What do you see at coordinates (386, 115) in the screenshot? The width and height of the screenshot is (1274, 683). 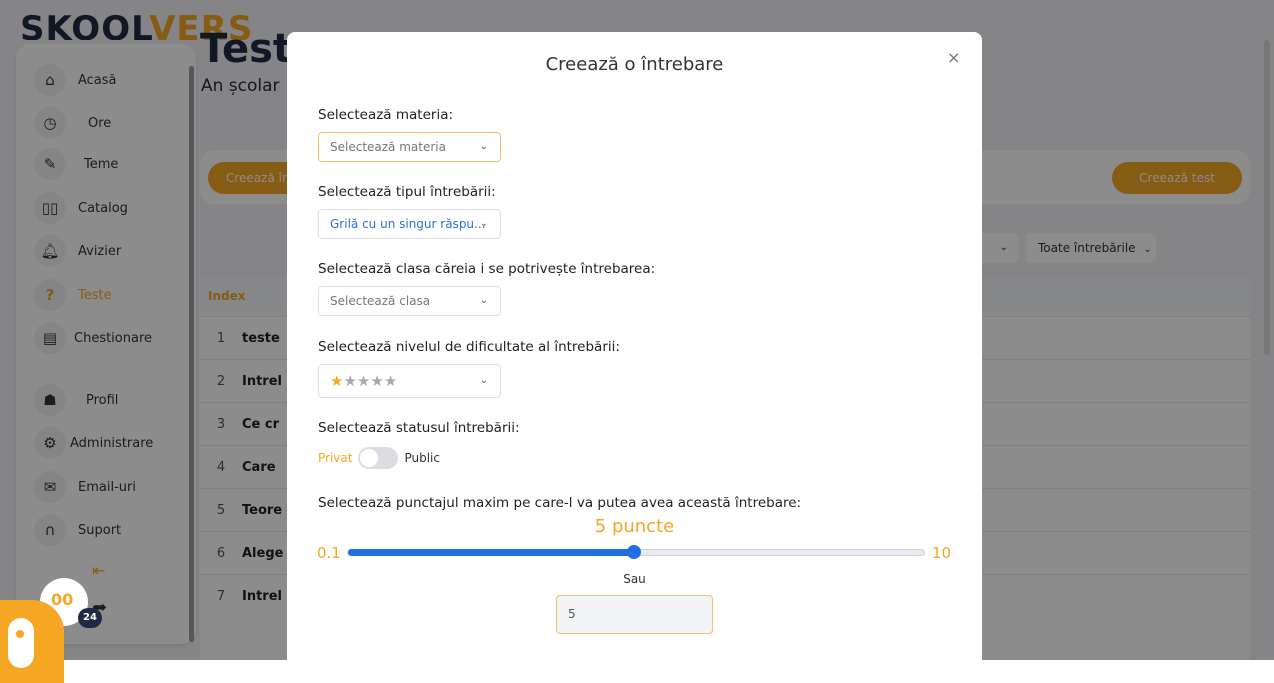 I see `subject-label: Selectează materia:` at bounding box center [386, 115].